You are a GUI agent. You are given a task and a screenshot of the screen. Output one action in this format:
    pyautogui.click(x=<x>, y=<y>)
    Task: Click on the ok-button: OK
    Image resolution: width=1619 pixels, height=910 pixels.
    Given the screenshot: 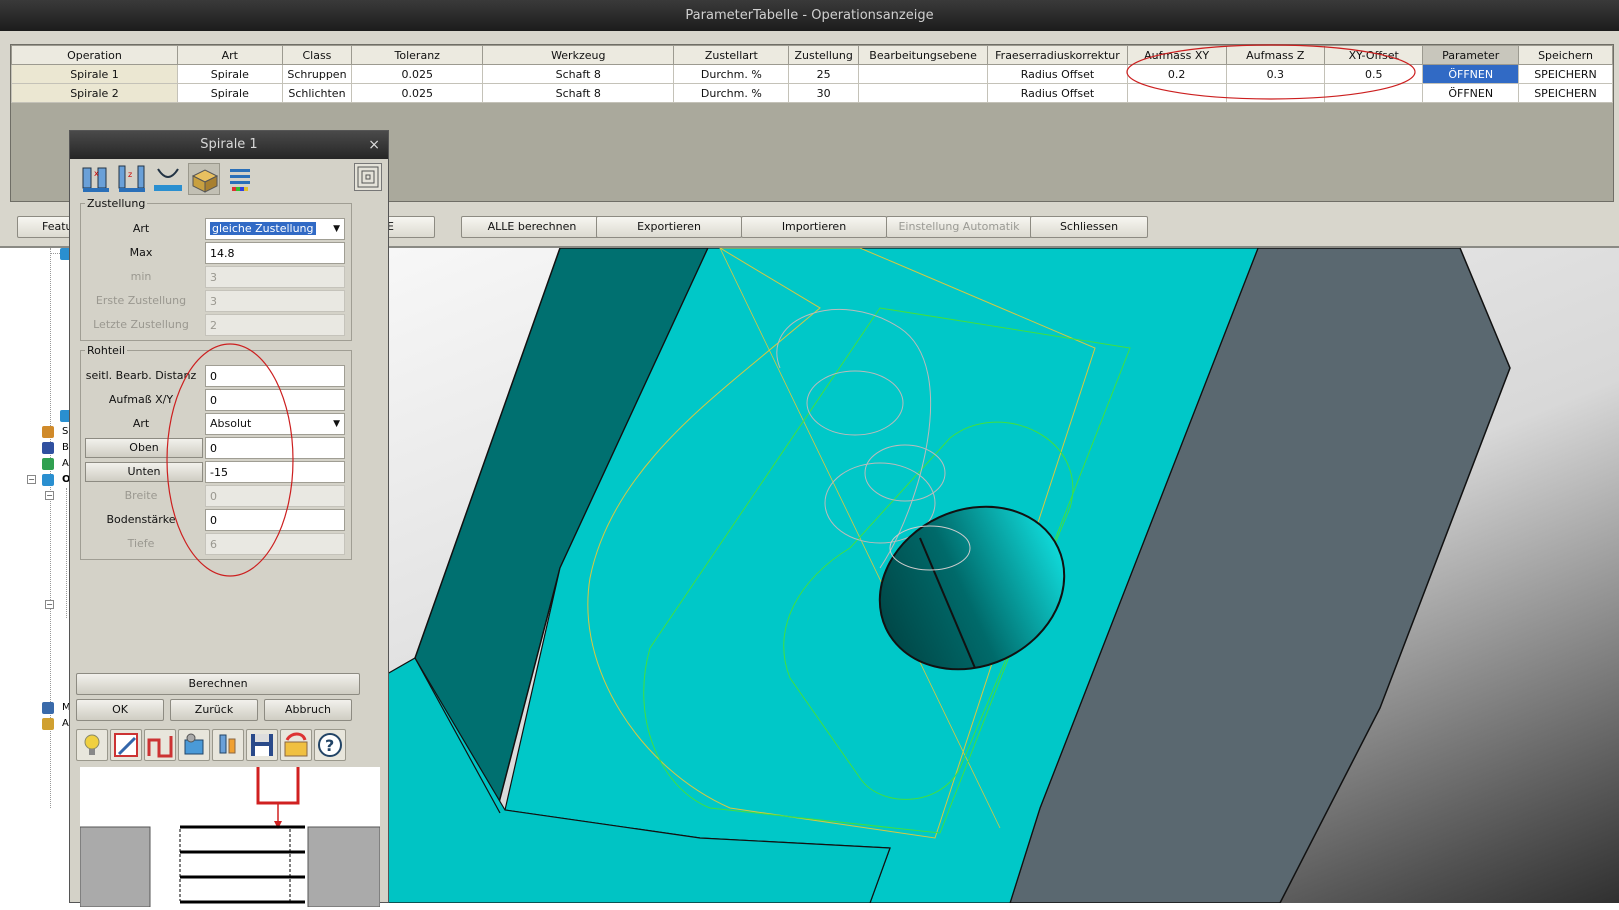 What is the action you would take?
    pyautogui.click(x=120, y=710)
    